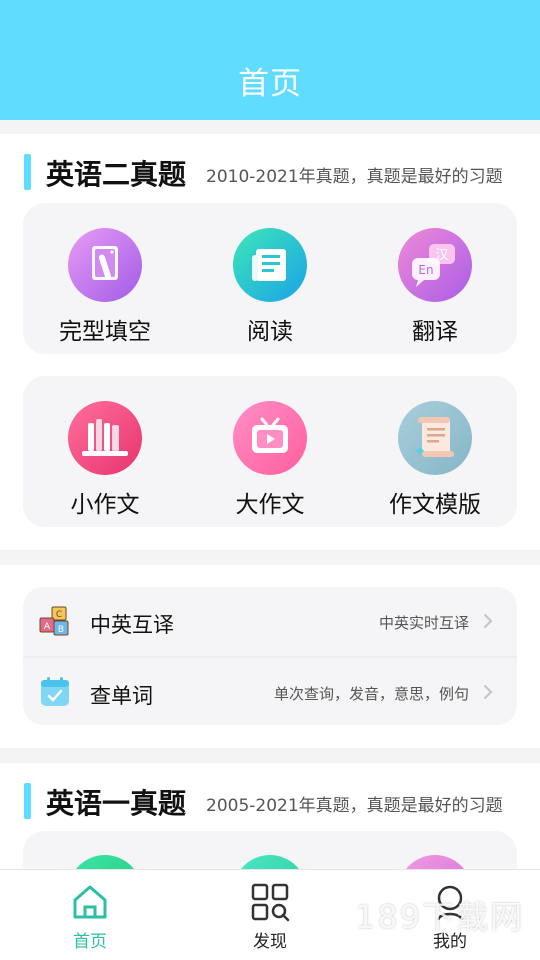 The width and height of the screenshot is (540, 960). I want to click on category-card-row2: 小作文 大作文 作文模版, so click(270, 451).